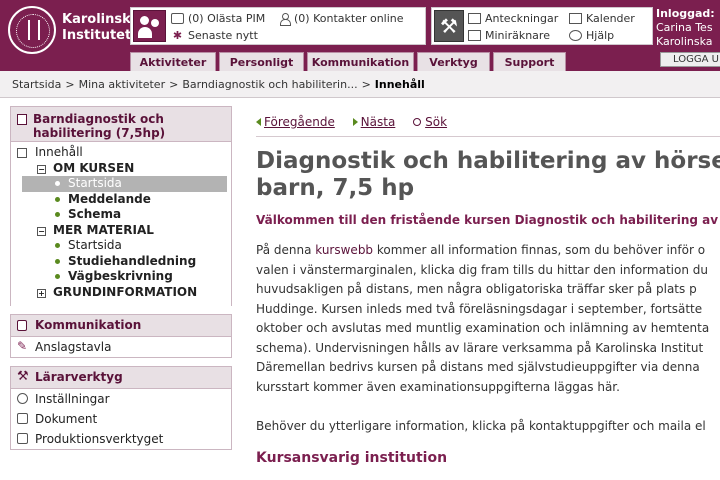 The image size is (720, 480). What do you see at coordinates (121, 124) in the screenshot?
I see `course-title: Barndiagnostik och habilitering (7,5hp)` at bounding box center [121, 124].